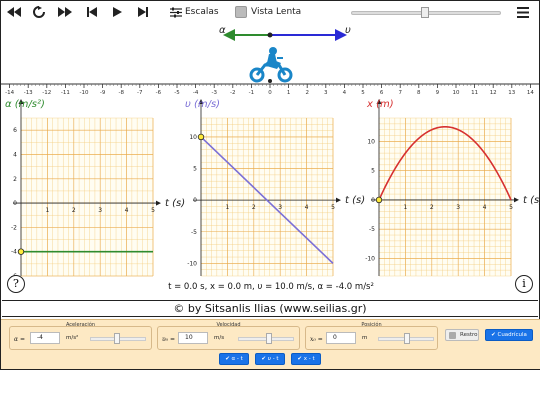  What do you see at coordinates (269, 338) in the screenshot?
I see `velocity-slider-thumb` at bounding box center [269, 338].